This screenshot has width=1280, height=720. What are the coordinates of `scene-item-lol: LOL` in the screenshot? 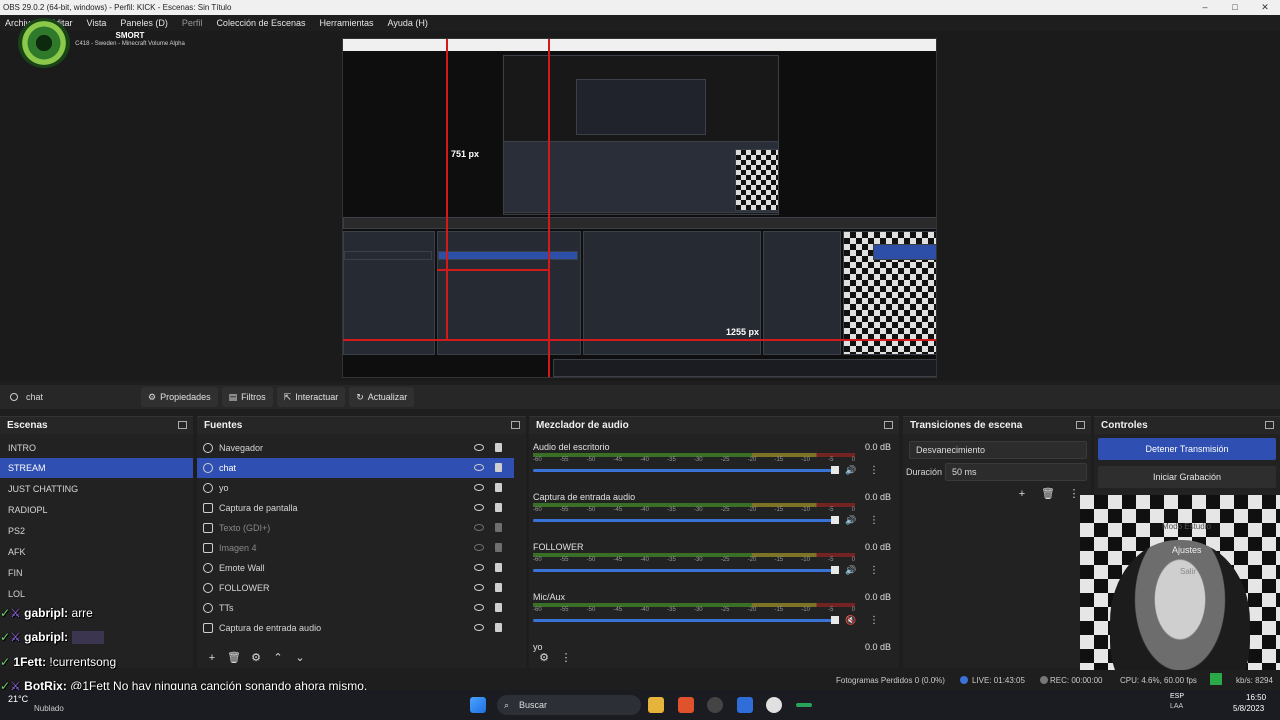 It's located at (96, 594).